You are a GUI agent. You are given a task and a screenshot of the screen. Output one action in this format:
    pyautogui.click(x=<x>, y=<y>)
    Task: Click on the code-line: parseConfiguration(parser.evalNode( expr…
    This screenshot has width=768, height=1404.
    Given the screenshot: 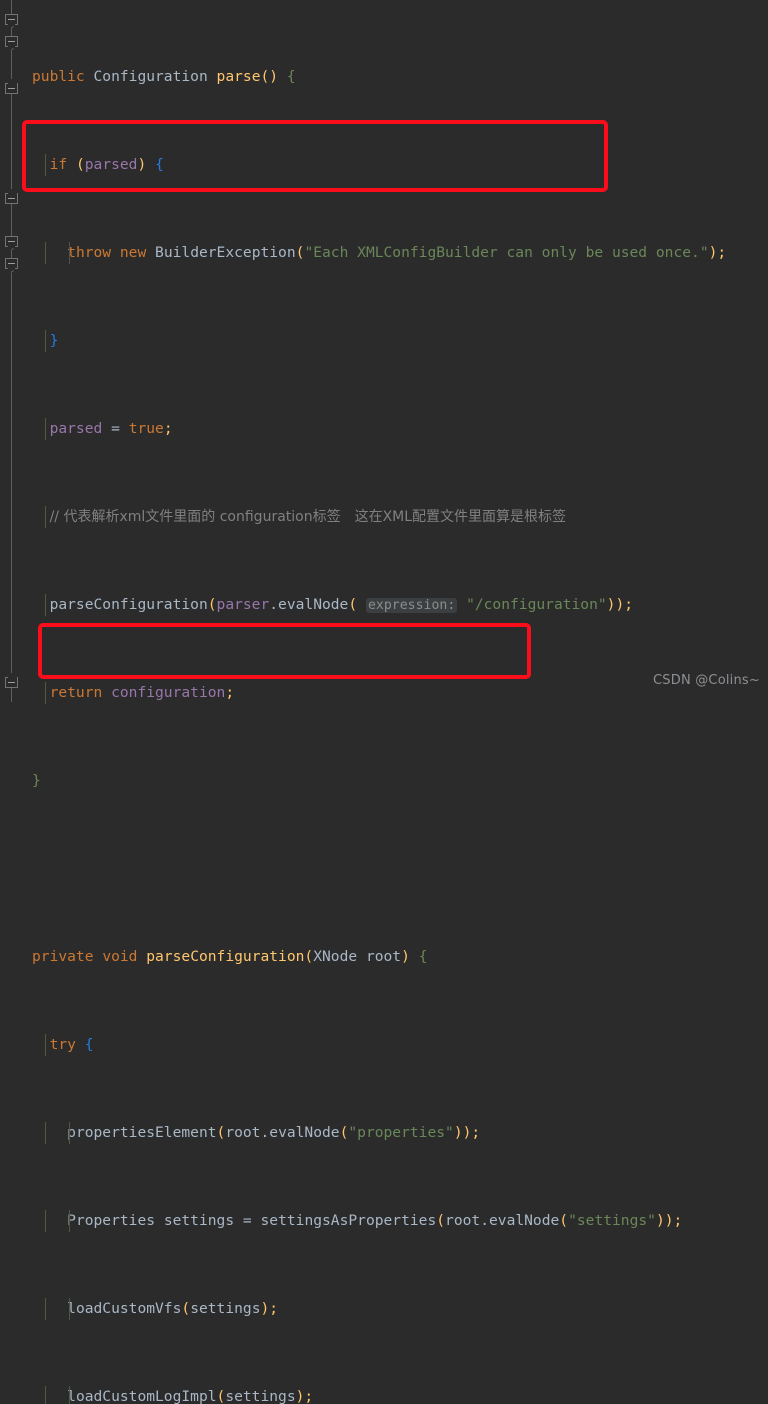 What is the action you would take?
    pyautogui.click(x=396, y=605)
    